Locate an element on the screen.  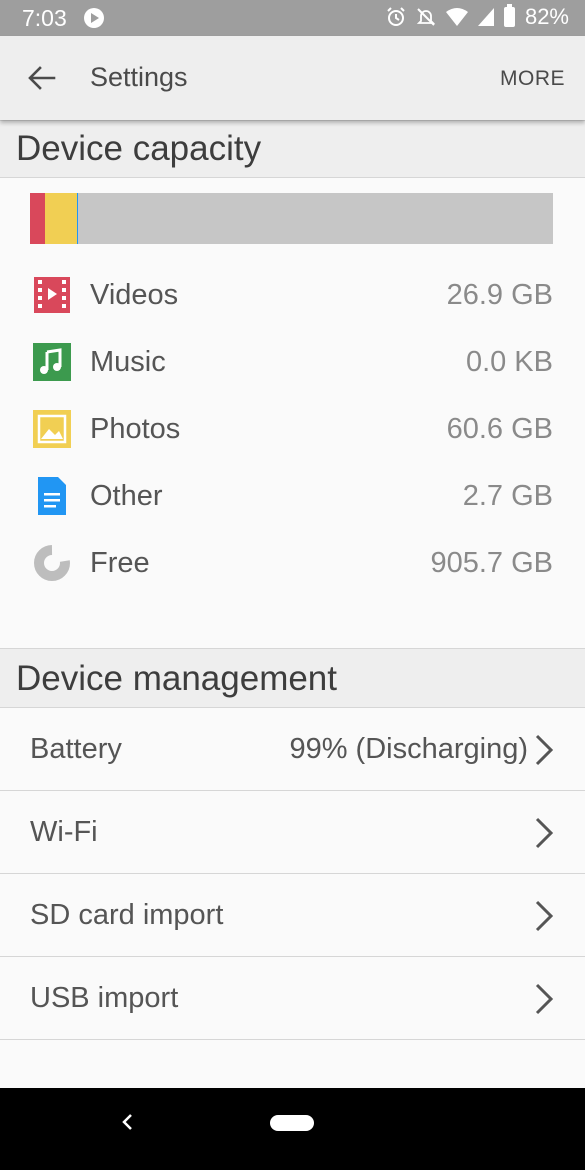
battery-percent: 82% is located at coordinates (546, 16).